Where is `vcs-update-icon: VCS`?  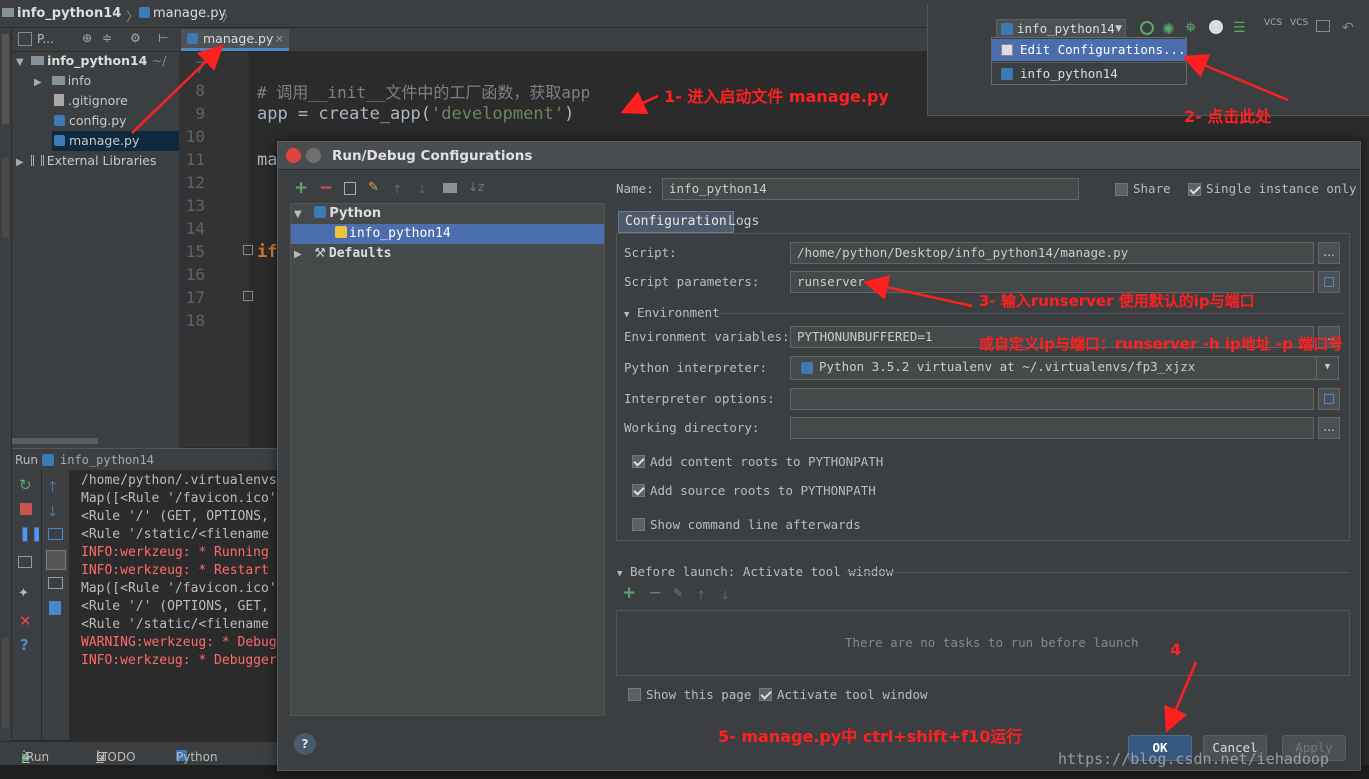 vcs-update-icon: VCS is located at coordinates (1273, 23).